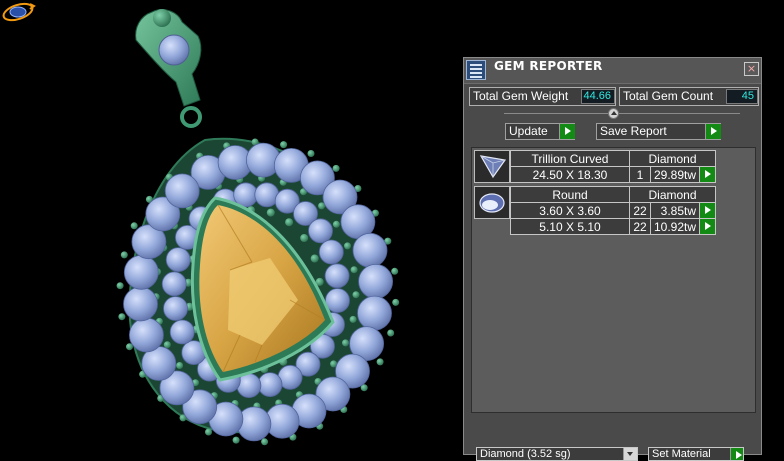 The width and height of the screenshot is (784, 461). I want to click on set-material-button: Set Material, so click(696, 454).